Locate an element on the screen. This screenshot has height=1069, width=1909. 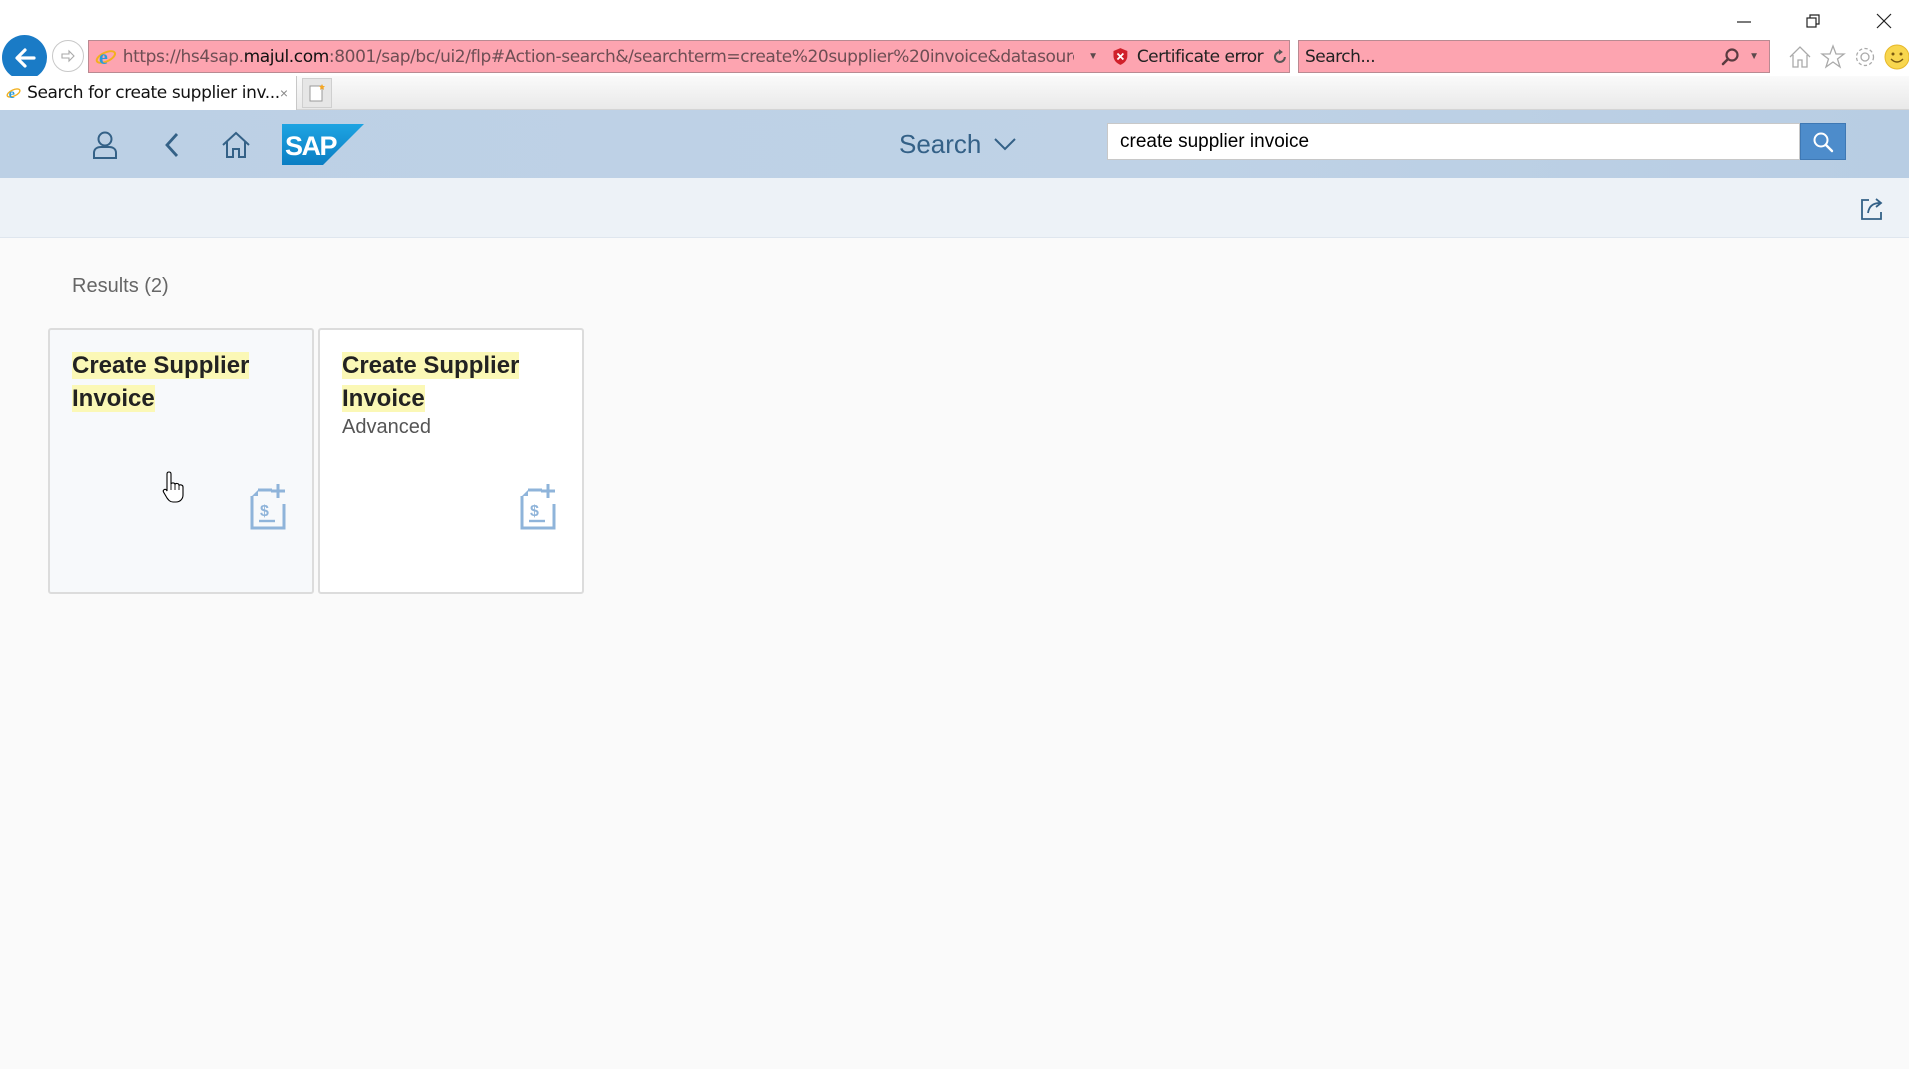
minimize-button is located at coordinates (1744, 21).